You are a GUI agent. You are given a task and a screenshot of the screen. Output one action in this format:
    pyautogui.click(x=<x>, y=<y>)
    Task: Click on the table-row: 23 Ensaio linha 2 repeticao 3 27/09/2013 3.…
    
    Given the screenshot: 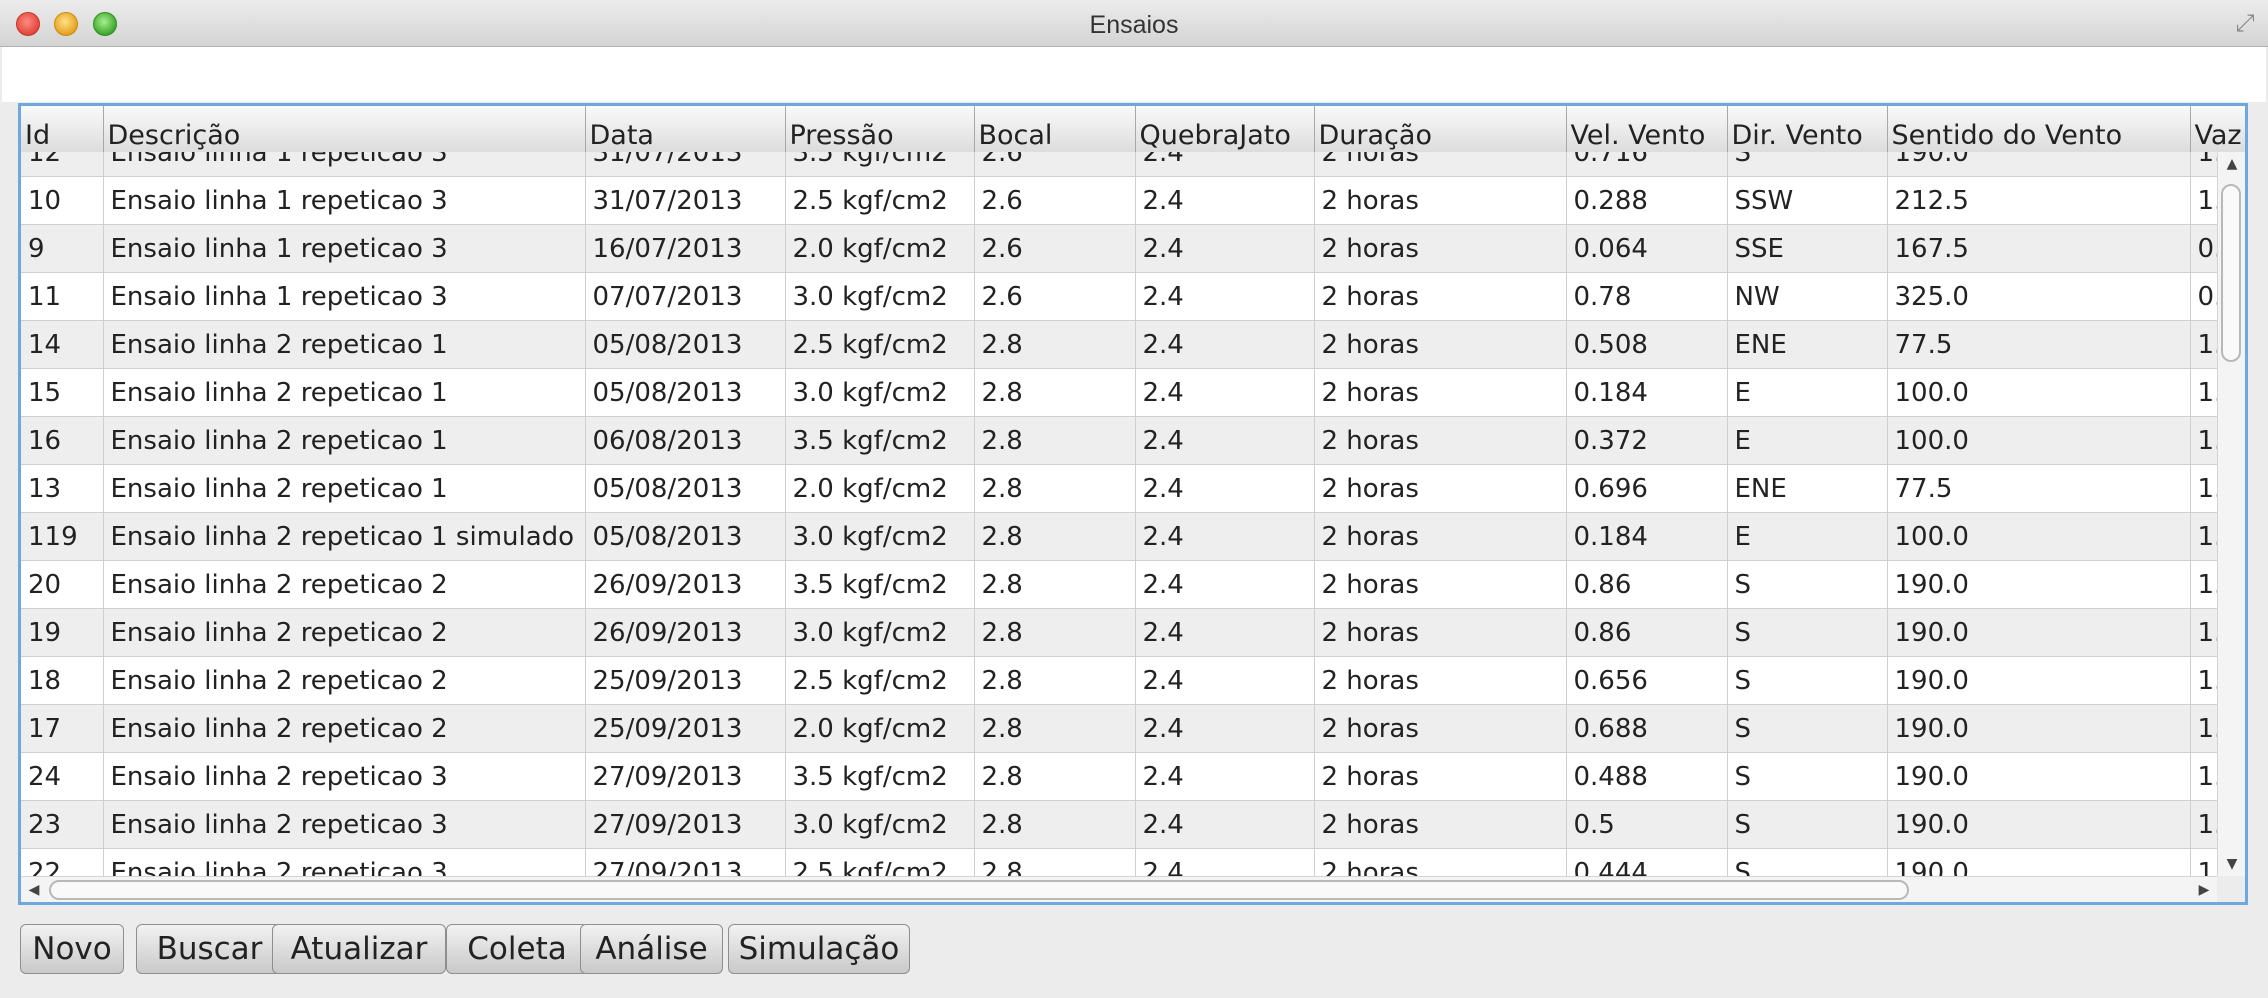 What is the action you would take?
    pyautogui.click(x=1119, y=824)
    